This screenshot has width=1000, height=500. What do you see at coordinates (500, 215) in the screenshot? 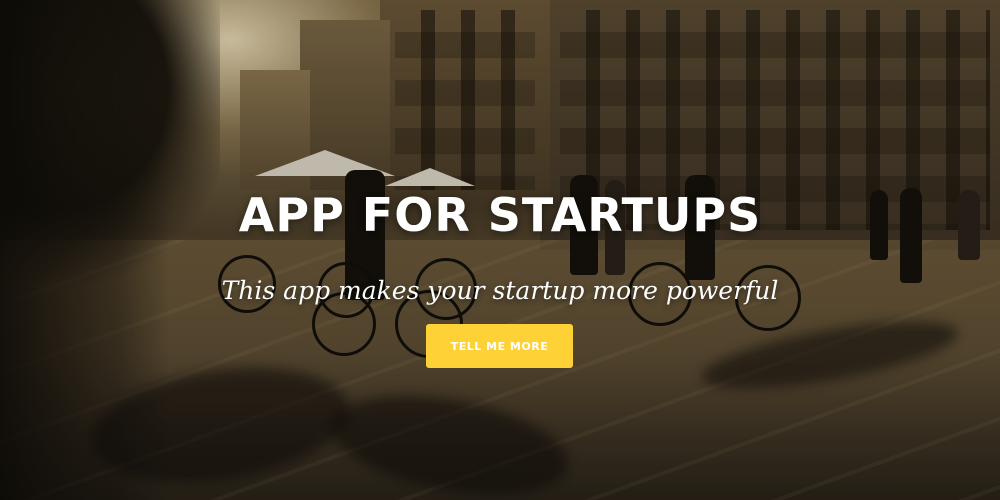
I see `hero-headline: APP FOR STARTUPS` at bounding box center [500, 215].